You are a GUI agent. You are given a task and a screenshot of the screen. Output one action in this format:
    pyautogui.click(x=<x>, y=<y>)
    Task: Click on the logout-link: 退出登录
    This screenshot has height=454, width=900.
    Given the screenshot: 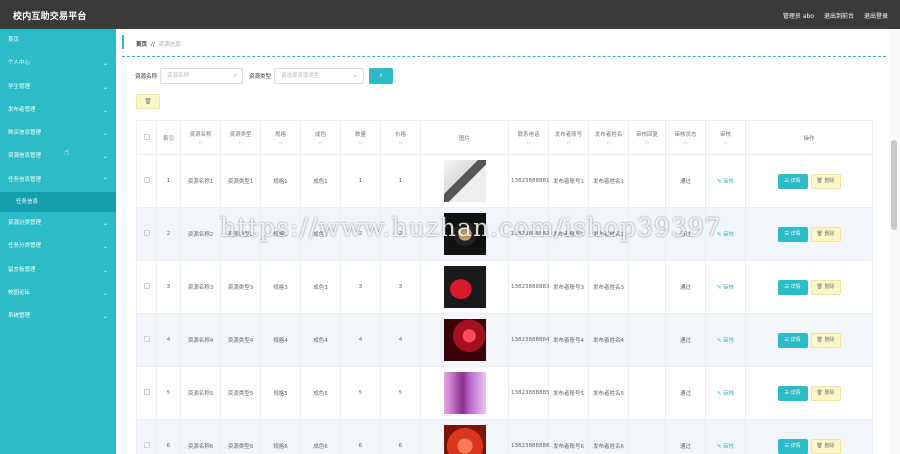 What is the action you would take?
    pyautogui.click(x=876, y=15)
    